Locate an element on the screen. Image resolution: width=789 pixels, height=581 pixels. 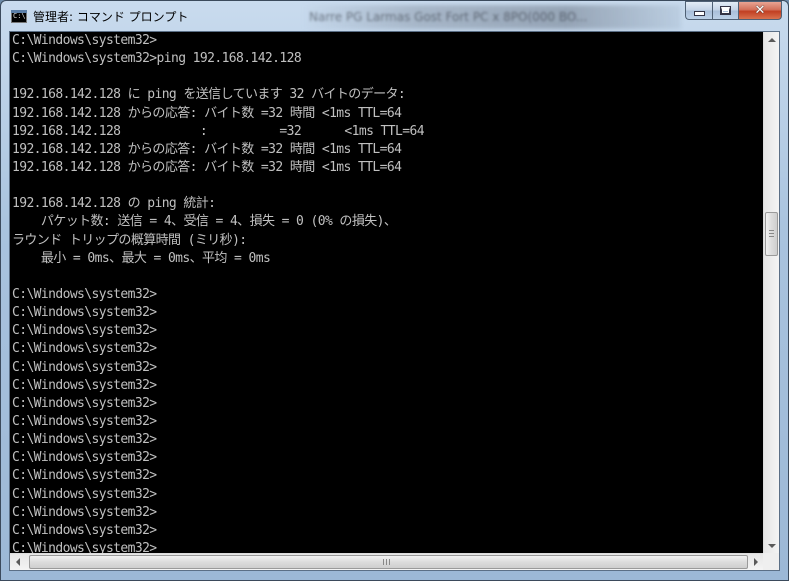
console-line: パケット数: 送信 = 4、受信 = 4、損失 = 0 (0% の損失)、 is located at coordinates (204, 222).